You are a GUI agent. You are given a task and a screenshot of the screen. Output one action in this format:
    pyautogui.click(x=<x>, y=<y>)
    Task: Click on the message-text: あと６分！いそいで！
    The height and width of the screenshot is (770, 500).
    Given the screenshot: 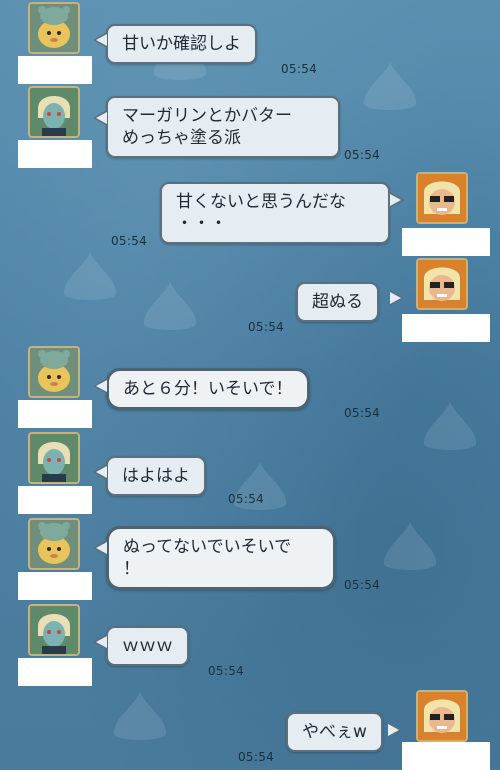 What is the action you would take?
    pyautogui.click(x=208, y=389)
    